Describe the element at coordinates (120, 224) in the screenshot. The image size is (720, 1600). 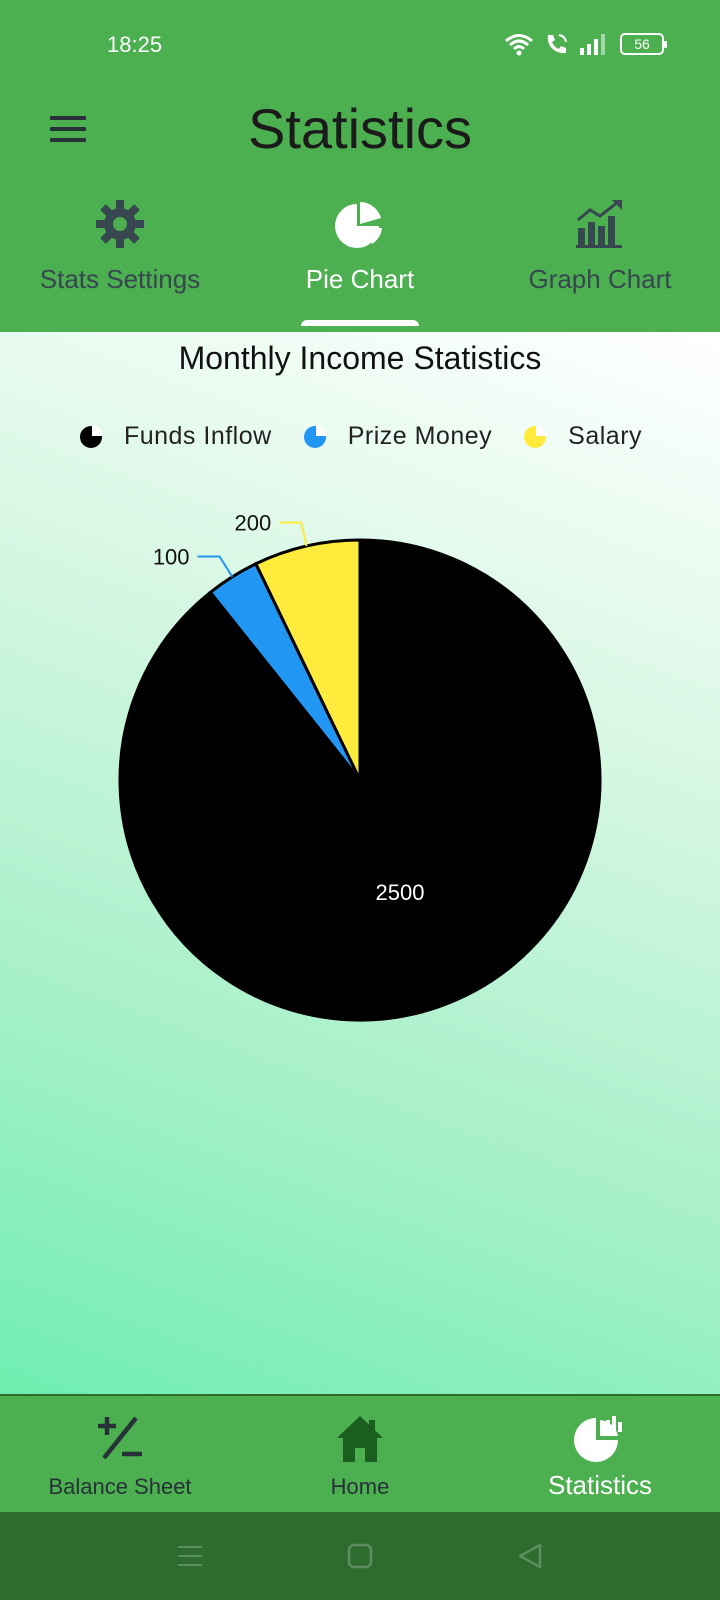
I see `gear-icon` at that location.